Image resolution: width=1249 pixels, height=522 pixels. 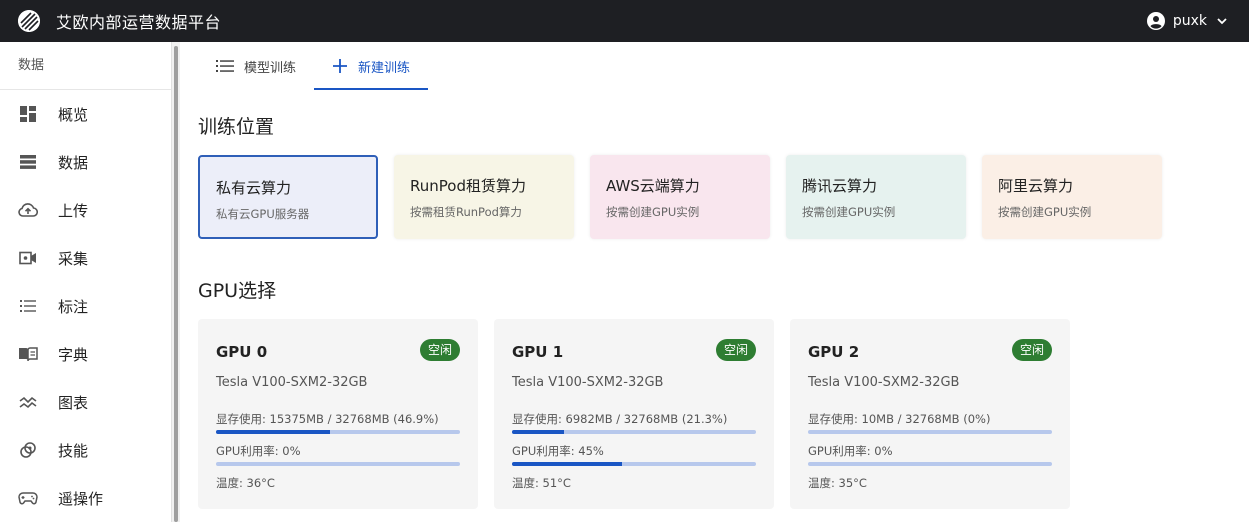 What do you see at coordinates (28, 306) in the screenshot?
I see `list-numbered-icon` at bounding box center [28, 306].